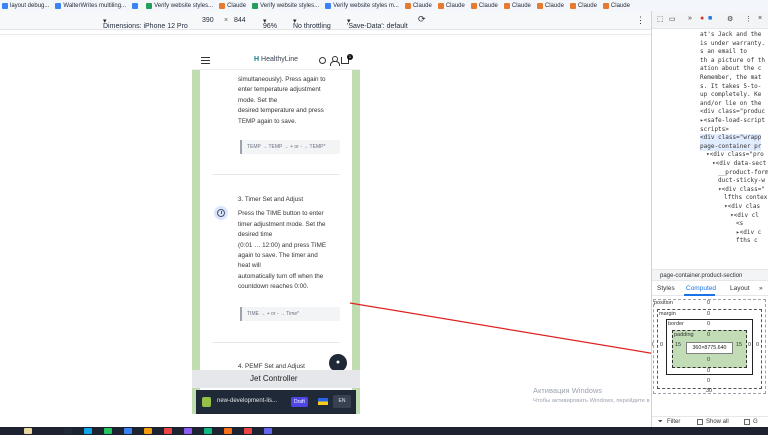 The height and width of the screenshot is (435, 768). What do you see at coordinates (136, 5) in the screenshot?
I see `bookmark-item` at bounding box center [136, 5].